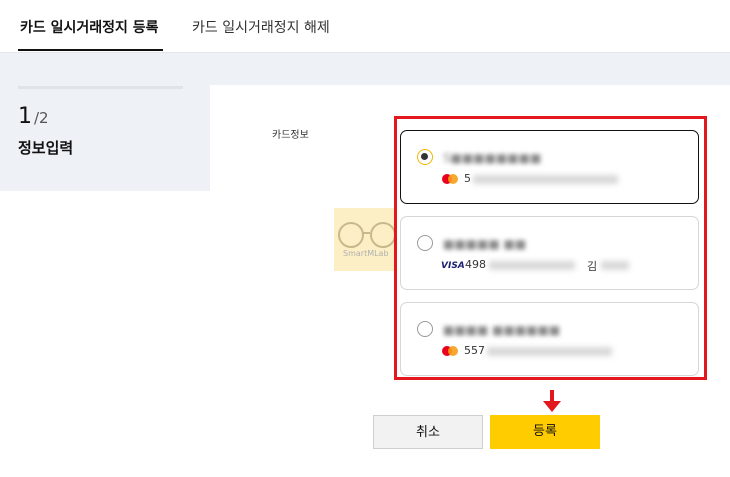 This screenshot has height=477, width=730. I want to click on tab-release: 카드 일시거래정지 해제, so click(261, 26).